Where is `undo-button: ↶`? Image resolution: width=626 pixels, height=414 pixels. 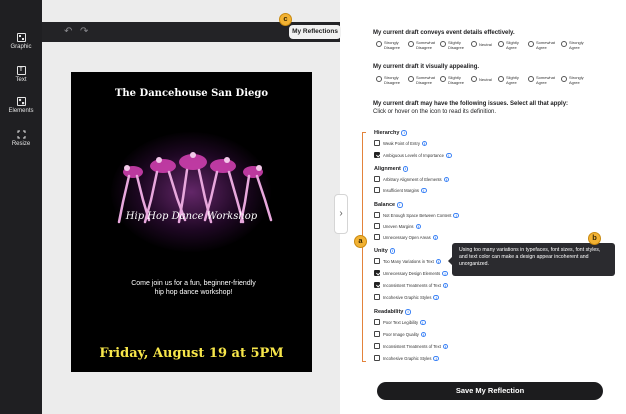 undo-button: ↶ is located at coordinates (68, 31).